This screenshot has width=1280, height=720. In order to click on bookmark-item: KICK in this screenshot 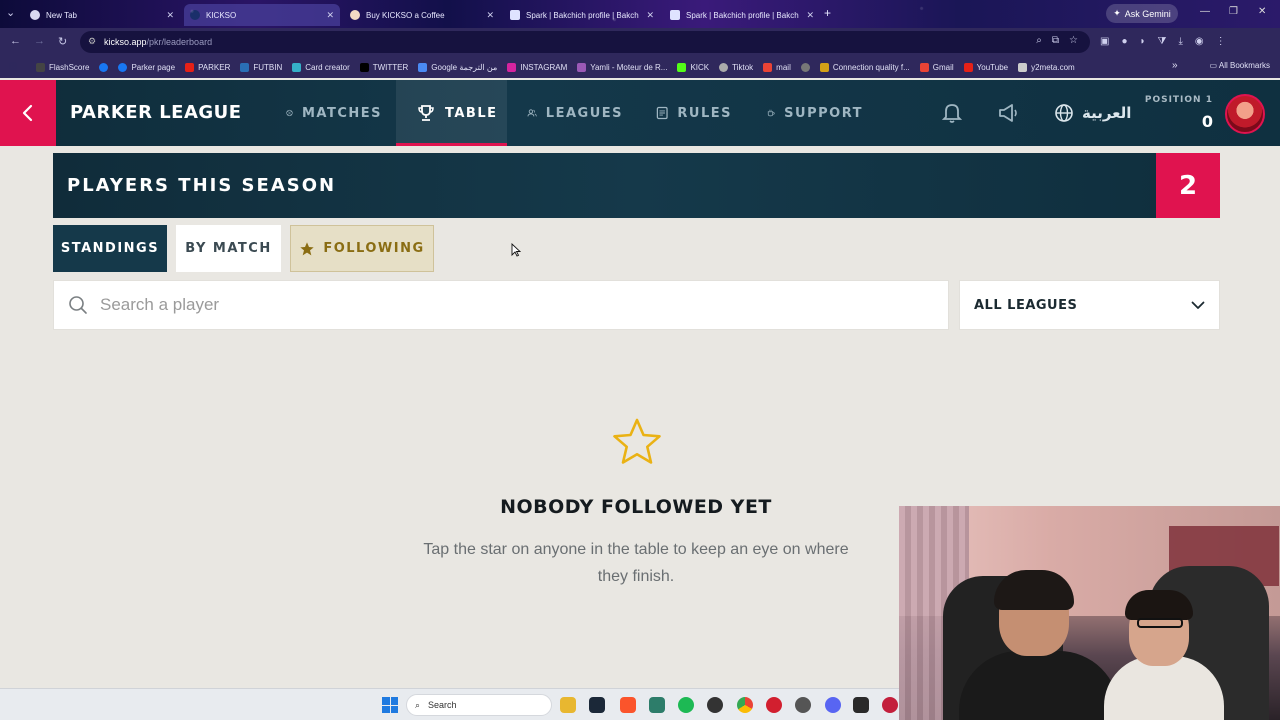, I will do `click(693, 67)`.